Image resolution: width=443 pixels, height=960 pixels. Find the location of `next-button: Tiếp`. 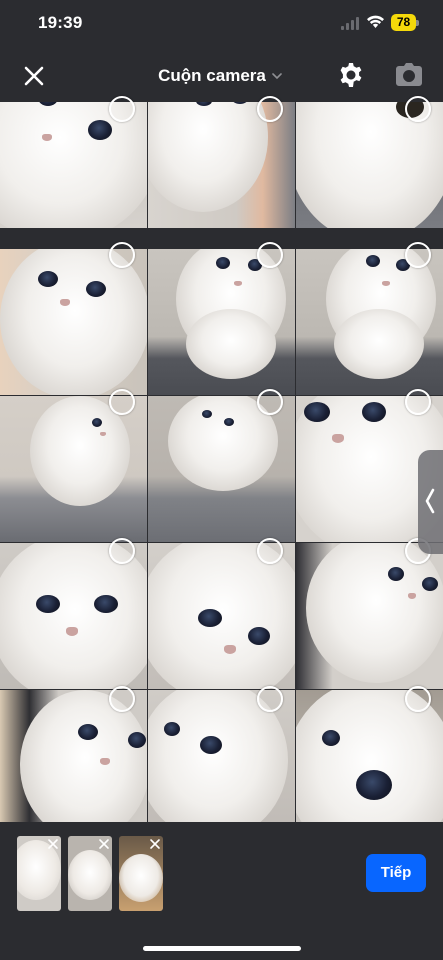

next-button: Tiếp is located at coordinates (396, 873).